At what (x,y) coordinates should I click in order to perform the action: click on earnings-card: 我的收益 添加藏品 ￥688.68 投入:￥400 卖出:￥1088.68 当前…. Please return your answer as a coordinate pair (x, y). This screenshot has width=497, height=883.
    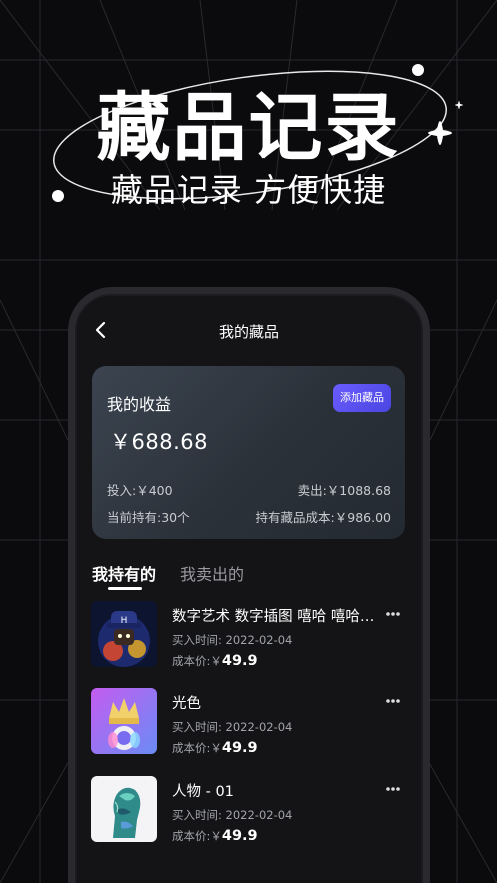
    Looking at the image, I should click on (248, 452).